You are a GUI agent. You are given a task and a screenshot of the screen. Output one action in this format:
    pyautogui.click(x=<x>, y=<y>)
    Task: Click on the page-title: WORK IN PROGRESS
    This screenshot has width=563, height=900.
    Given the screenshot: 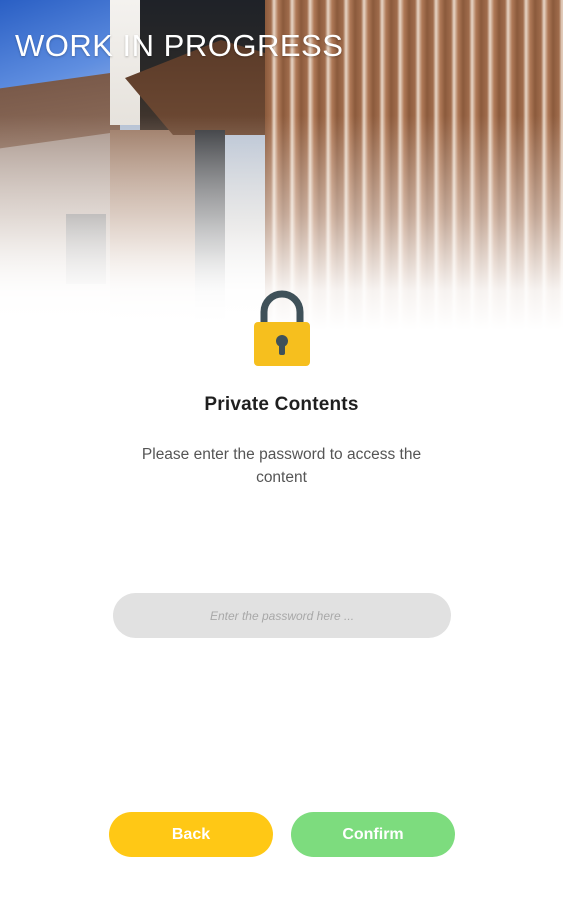 What is the action you would take?
    pyautogui.click(x=179, y=45)
    